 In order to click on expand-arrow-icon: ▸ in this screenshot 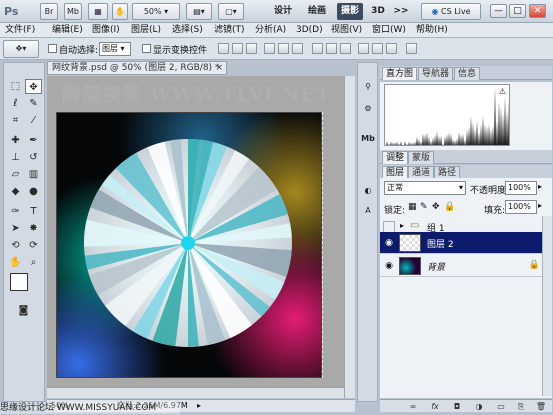, I will do `click(402, 225)`.